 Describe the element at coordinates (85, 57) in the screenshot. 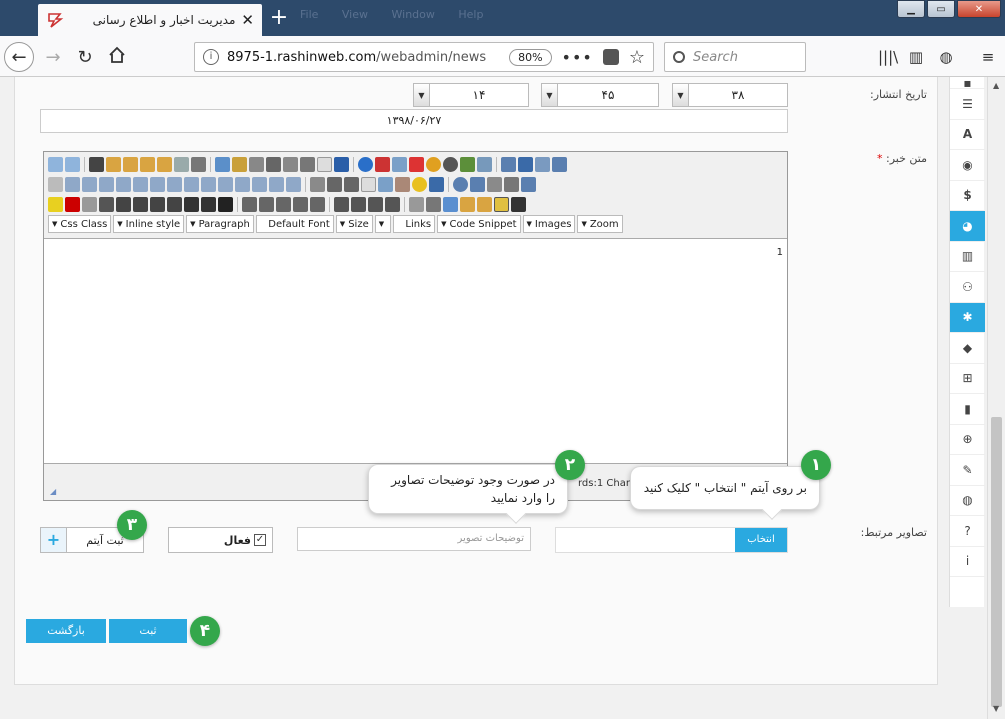

I see `reload-button: ↻` at that location.